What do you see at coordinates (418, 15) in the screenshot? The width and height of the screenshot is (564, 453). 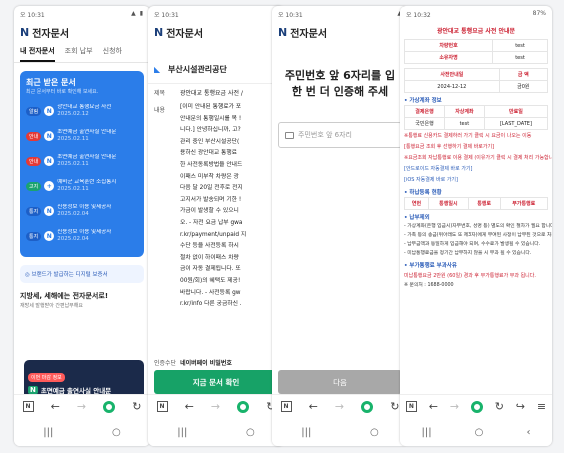 I see `status-time: 오 10:32` at bounding box center [418, 15].